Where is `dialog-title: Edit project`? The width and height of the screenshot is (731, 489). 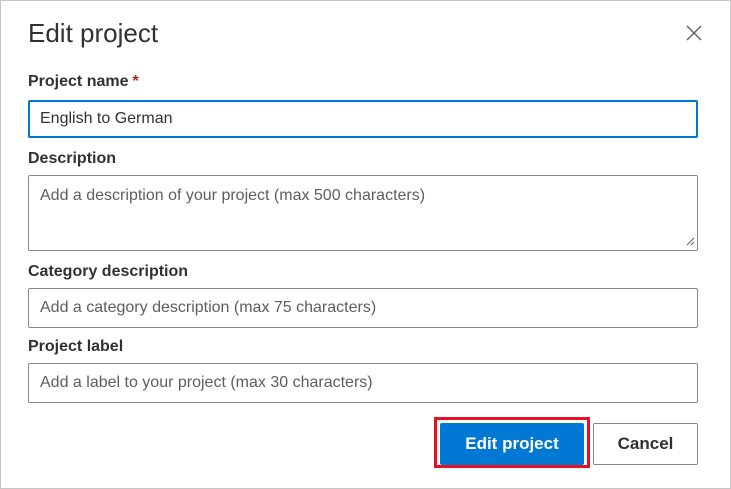 dialog-title: Edit project is located at coordinates (93, 33).